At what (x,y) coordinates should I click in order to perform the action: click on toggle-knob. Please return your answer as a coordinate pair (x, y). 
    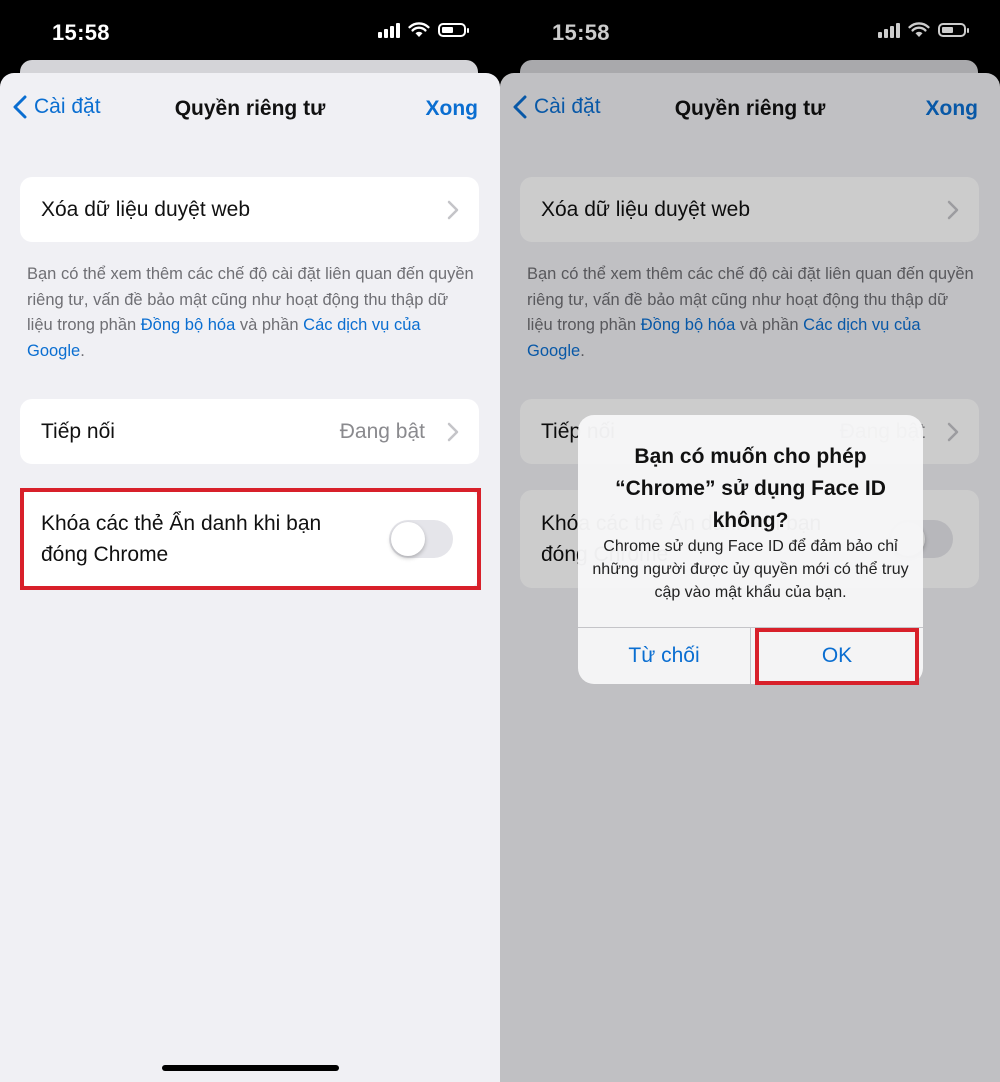
    Looking at the image, I should click on (408, 539).